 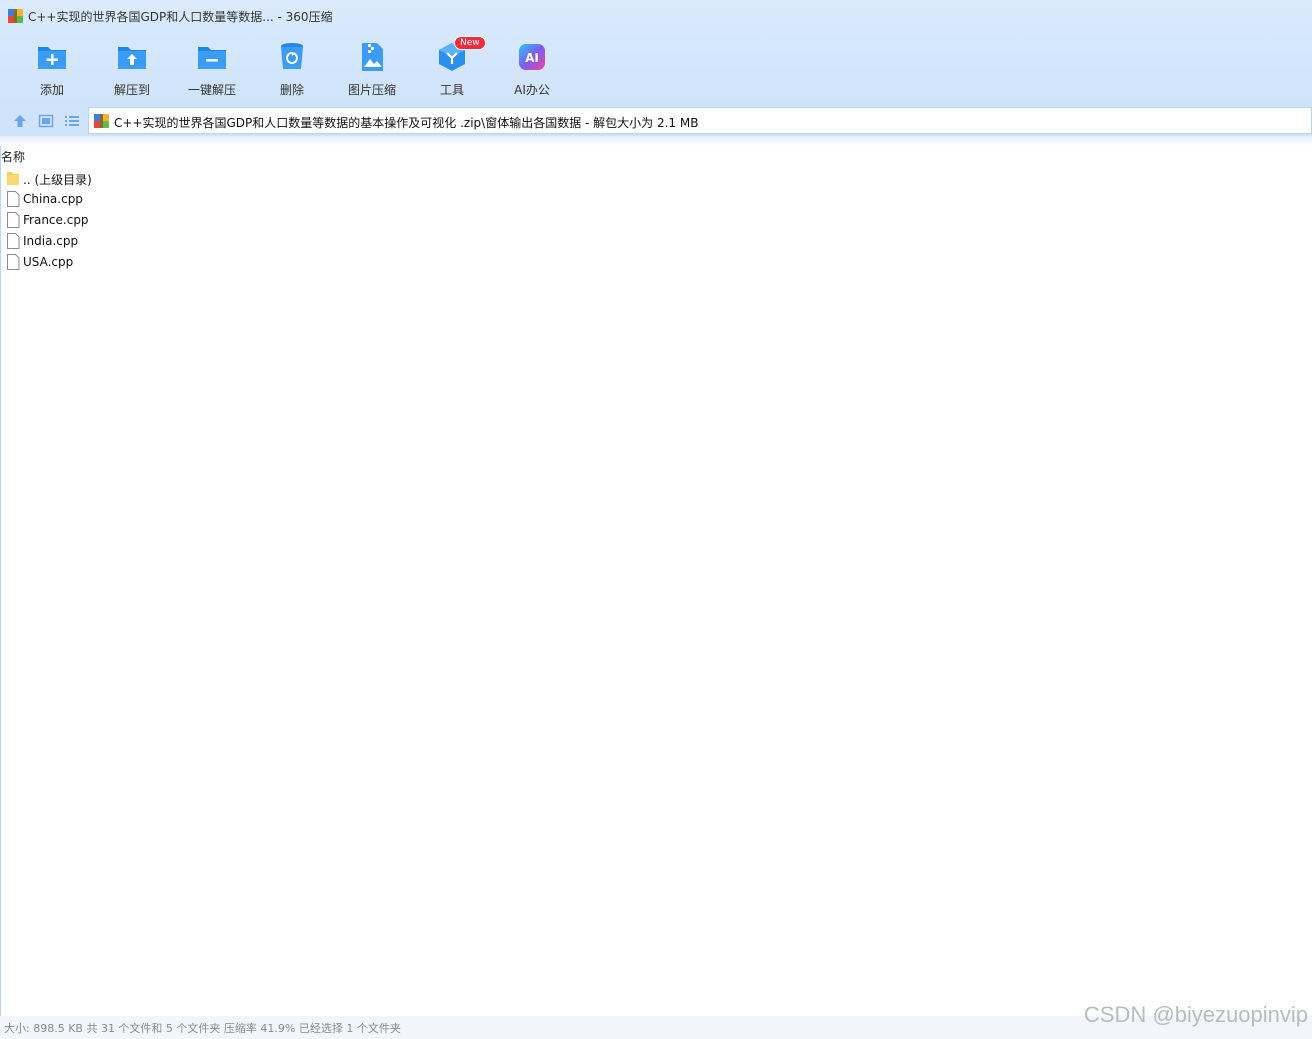 I want to click on list-item-label: France.cpp, so click(x=56, y=220).